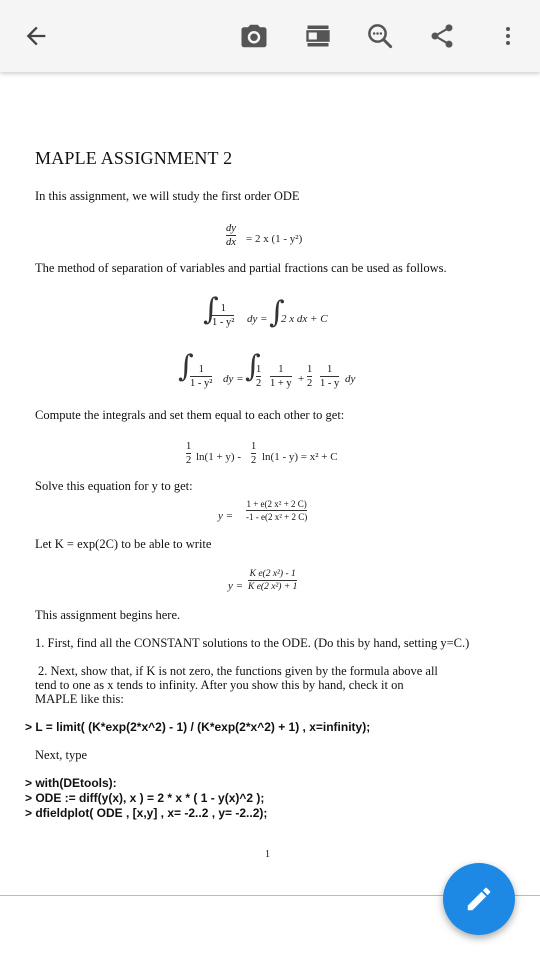  I want to click on eq3-term4-den: 1 - y, so click(330, 383).